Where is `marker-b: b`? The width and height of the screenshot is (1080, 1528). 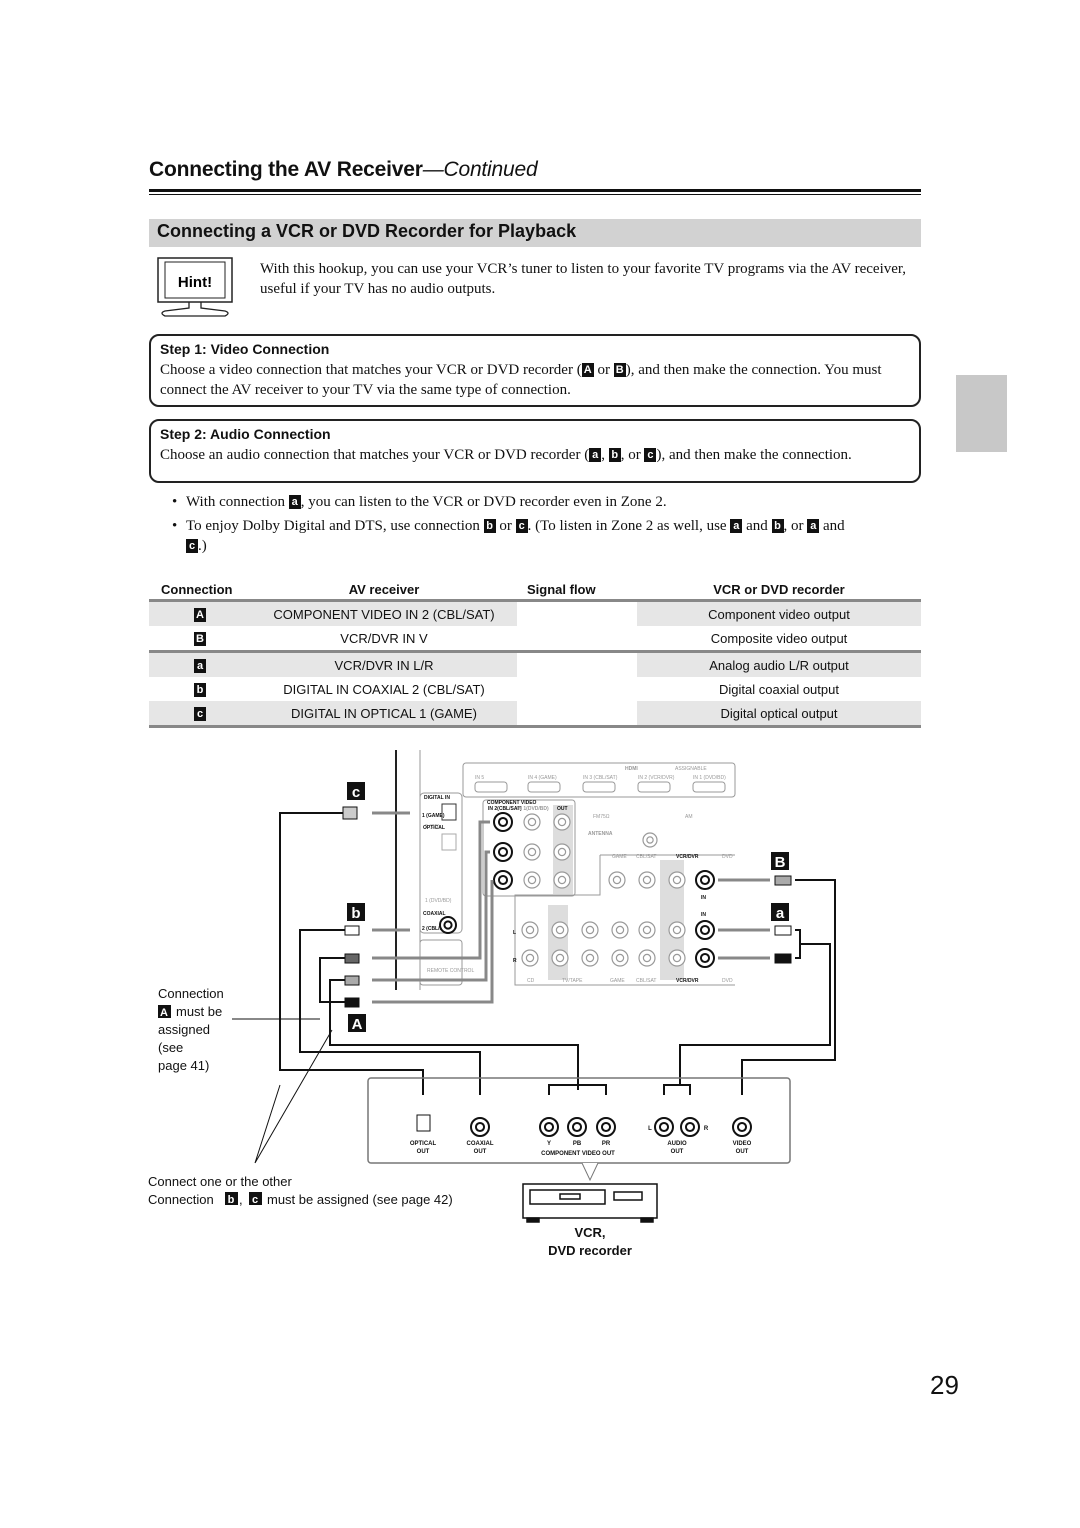 marker-b: b is located at coordinates (355, 913).